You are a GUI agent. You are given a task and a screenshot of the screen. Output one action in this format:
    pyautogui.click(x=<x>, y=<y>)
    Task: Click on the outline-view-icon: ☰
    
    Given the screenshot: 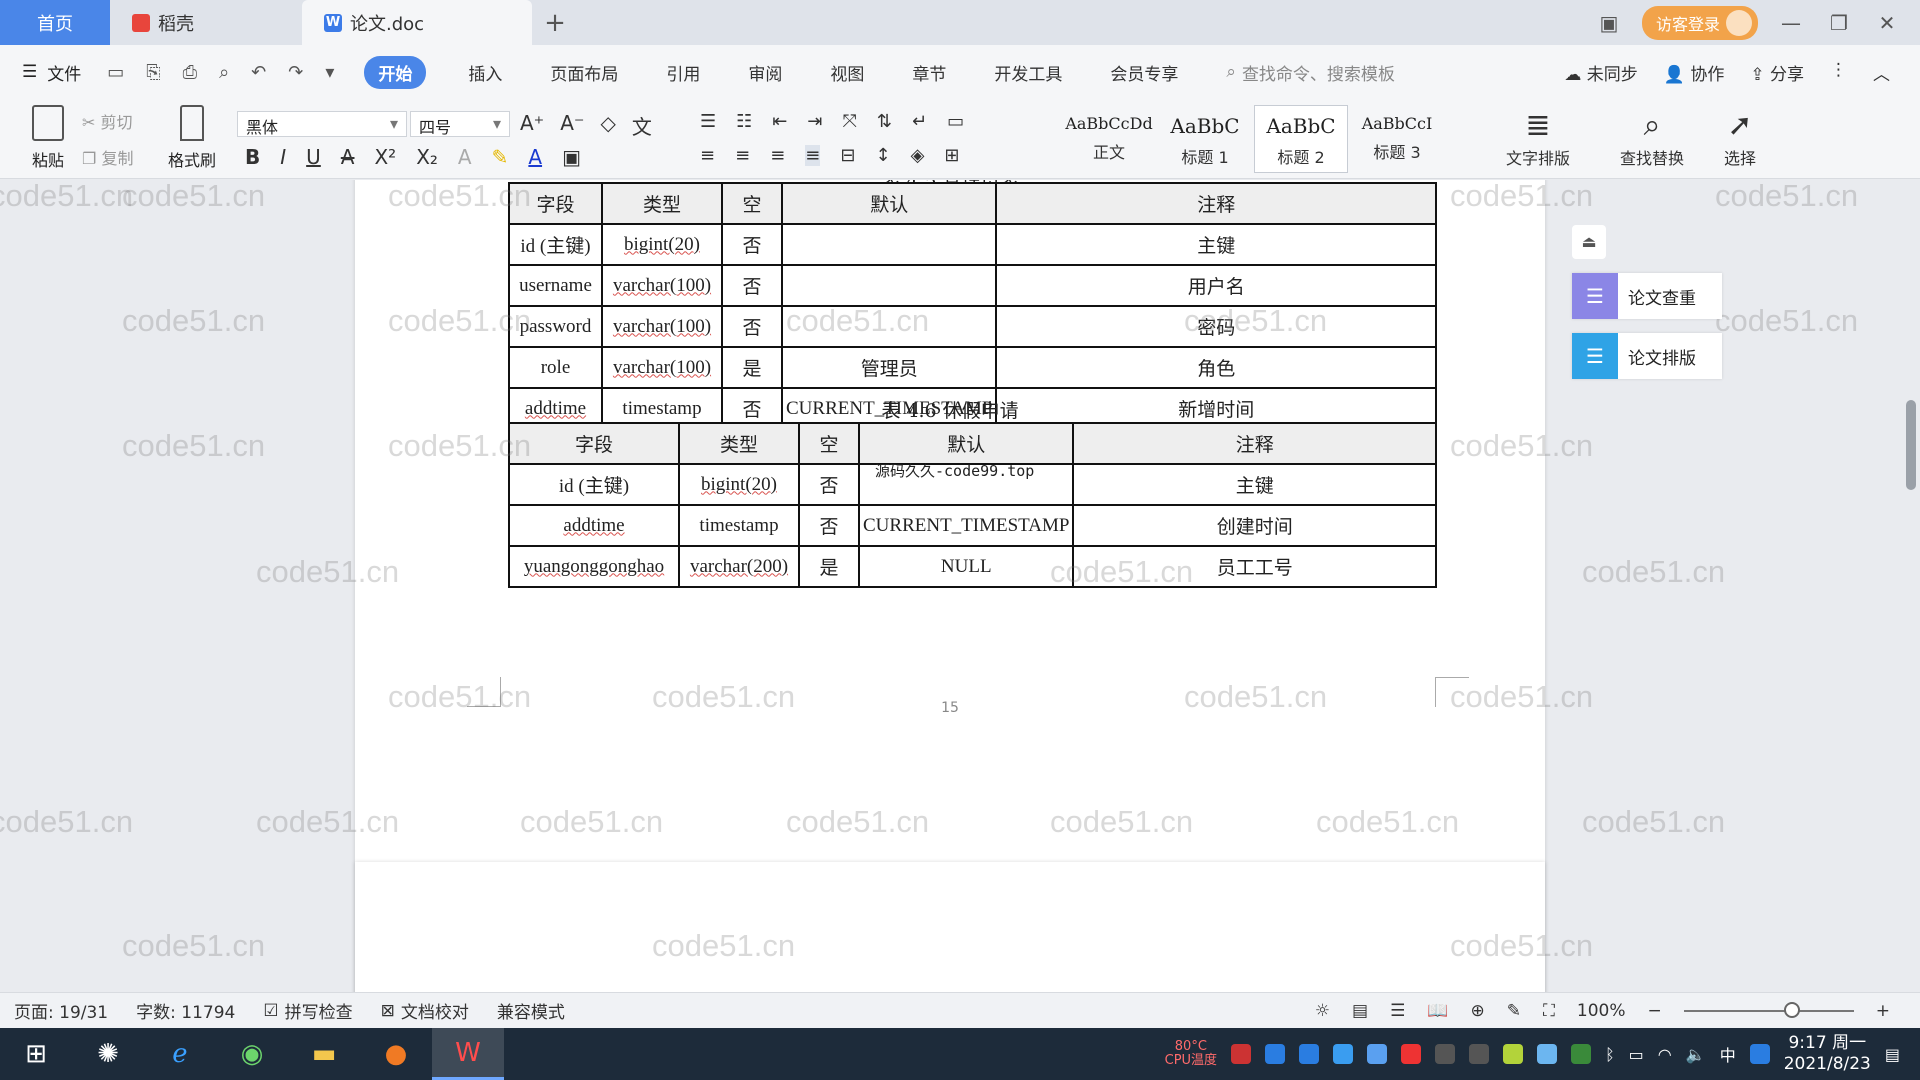 What is the action you would take?
    pyautogui.click(x=1397, y=1011)
    